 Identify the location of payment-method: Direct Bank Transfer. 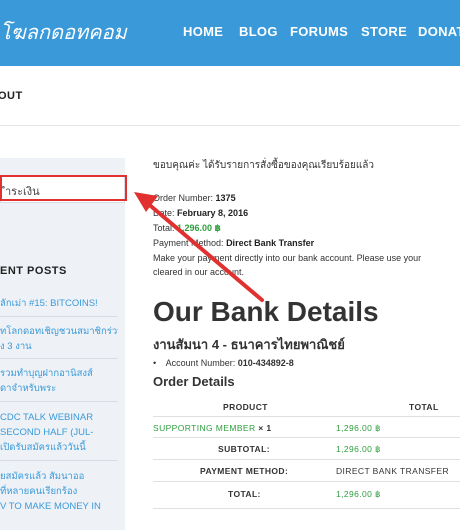
(270, 243).